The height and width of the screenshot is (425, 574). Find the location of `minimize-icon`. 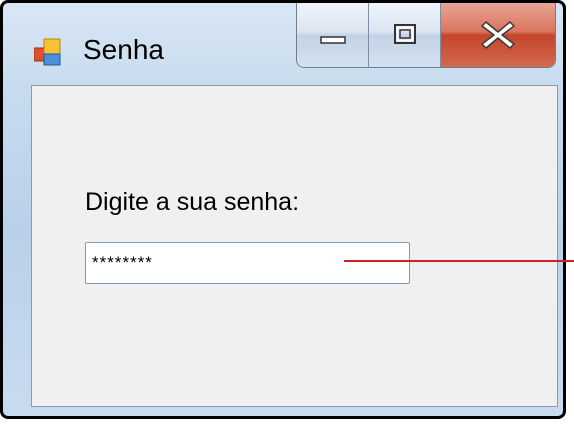

minimize-icon is located at coordinates (332, 40).